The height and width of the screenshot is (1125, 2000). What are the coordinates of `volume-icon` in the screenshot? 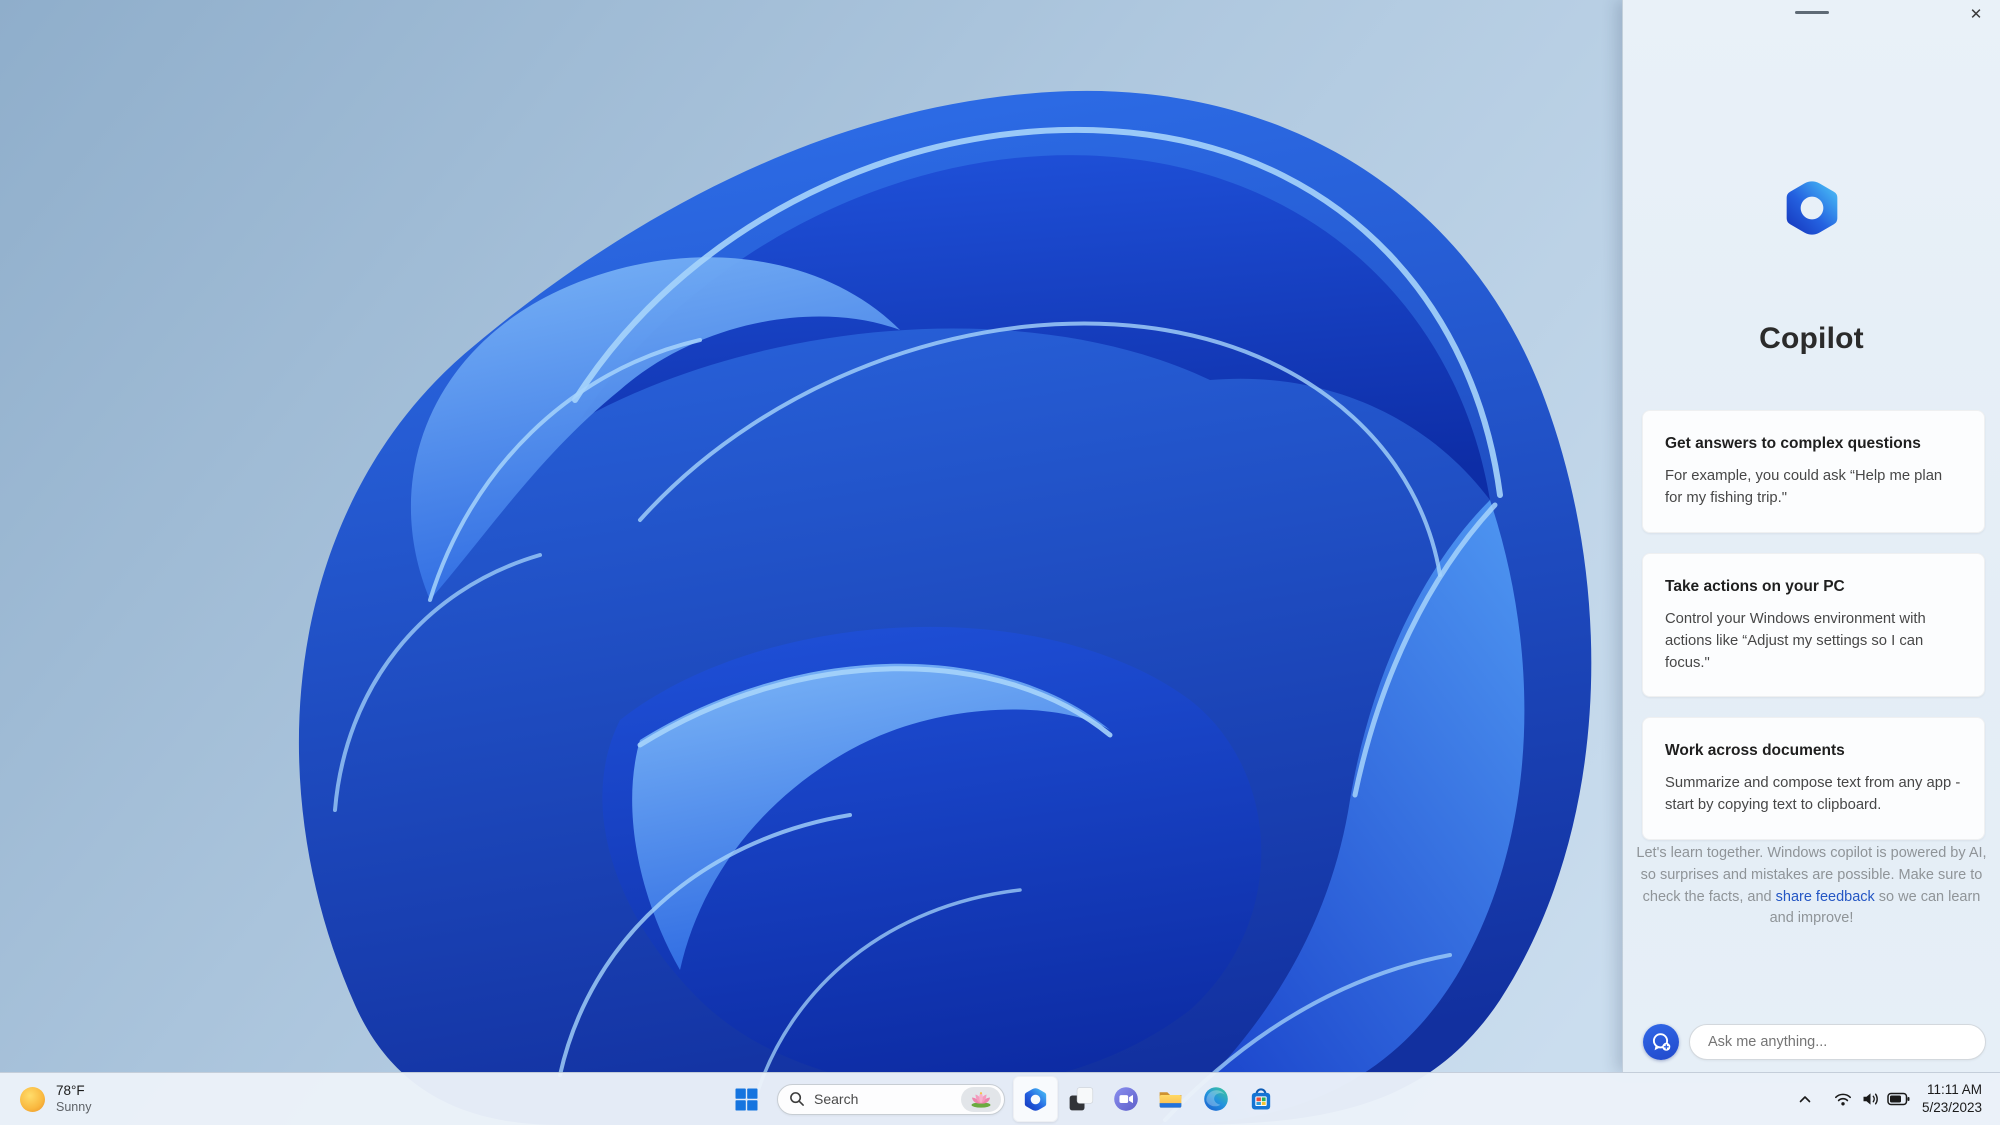 It's located at (1870, 1099).